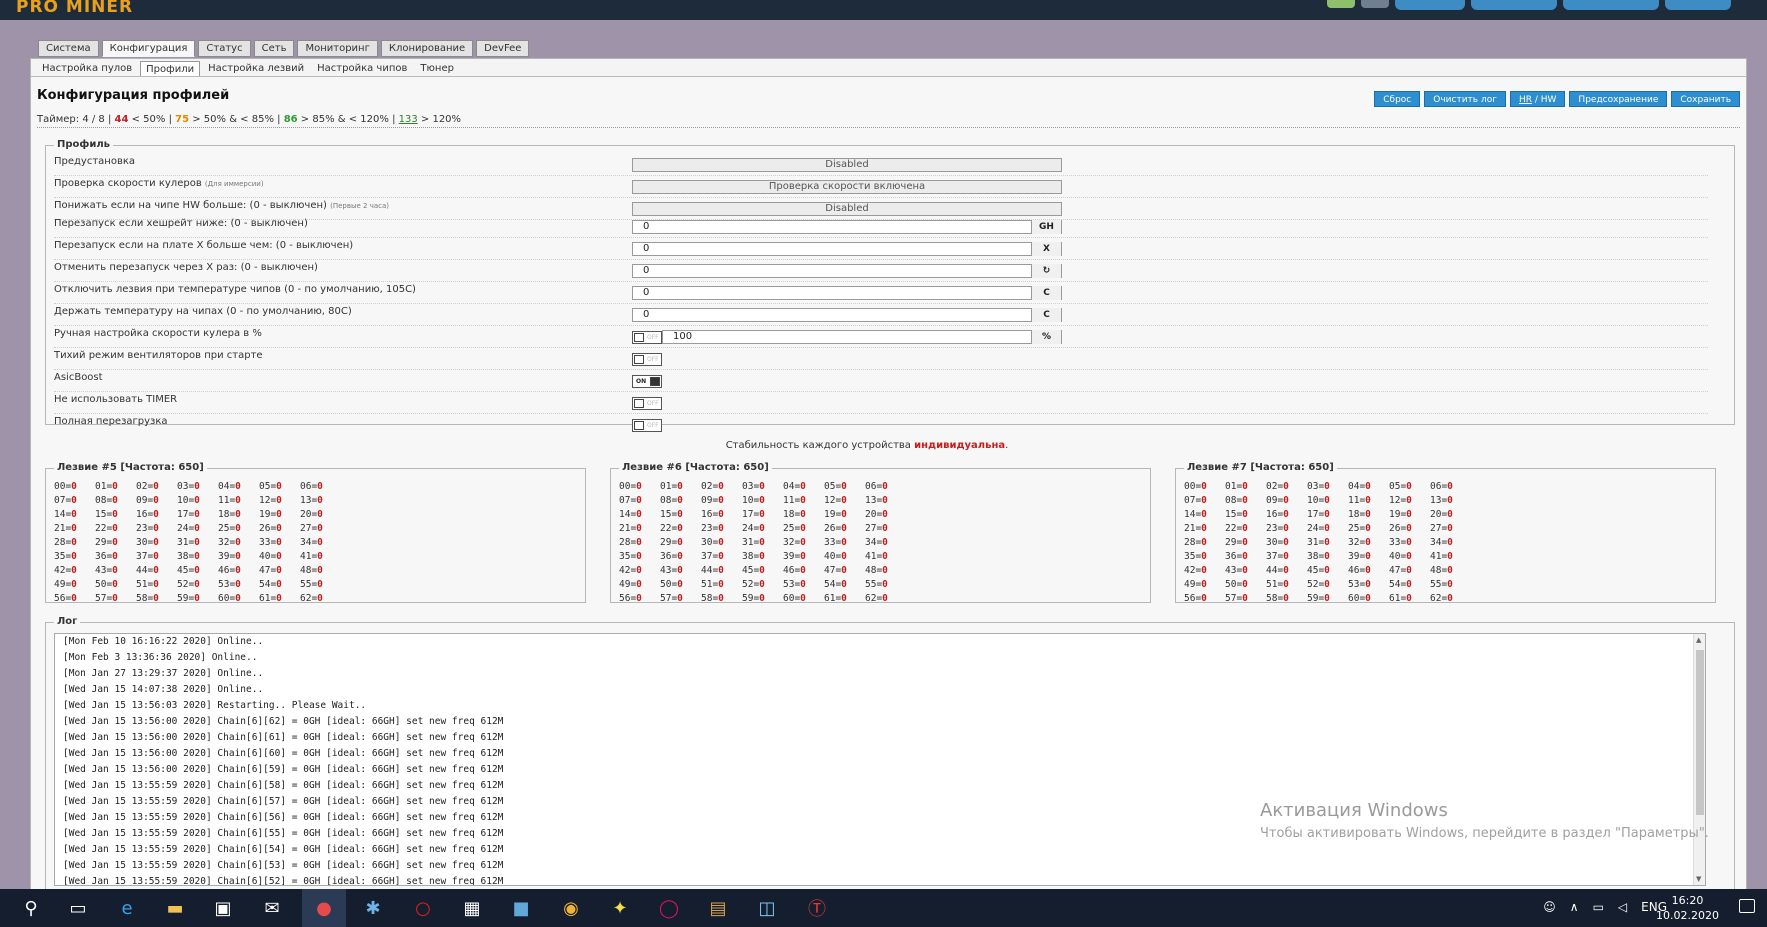  Describe the element at coordinates (718, 908) in the screenshot. I see `package-icon: ▤` at that location.